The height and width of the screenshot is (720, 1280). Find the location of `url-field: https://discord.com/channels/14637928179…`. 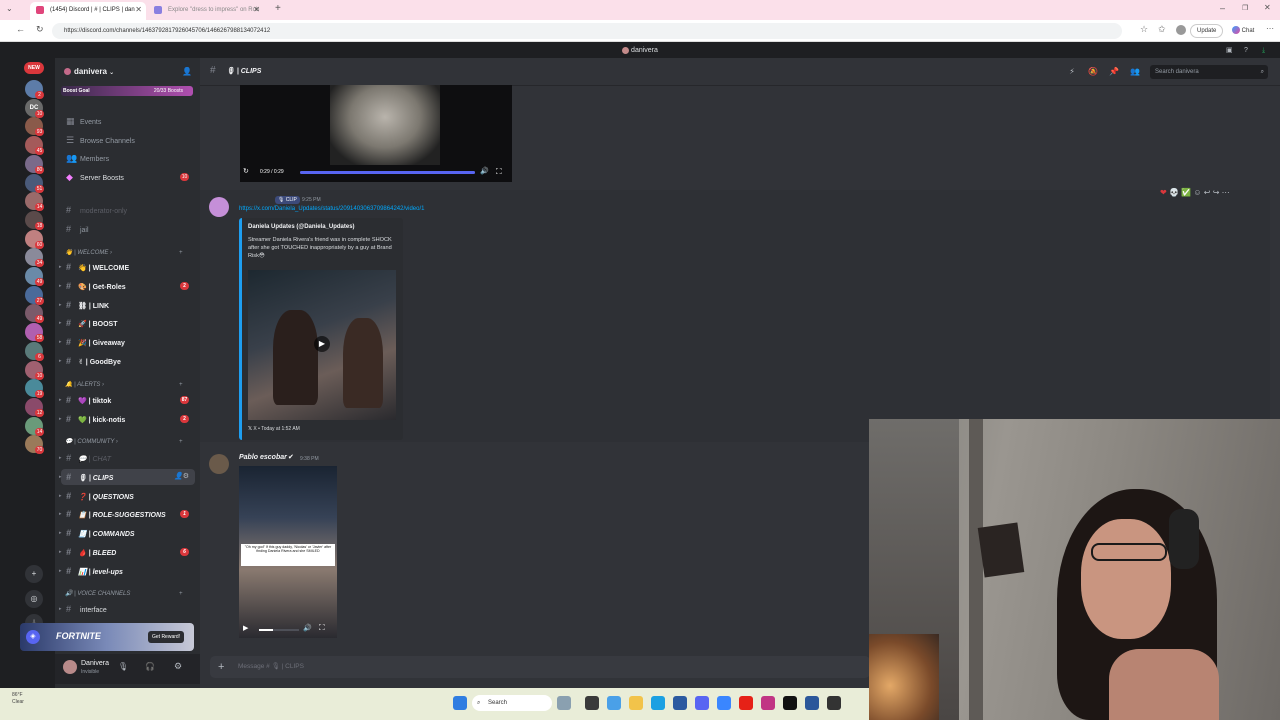

url-field: https://discord.com/channels/14637928179… is located at coordinates (587, 31).